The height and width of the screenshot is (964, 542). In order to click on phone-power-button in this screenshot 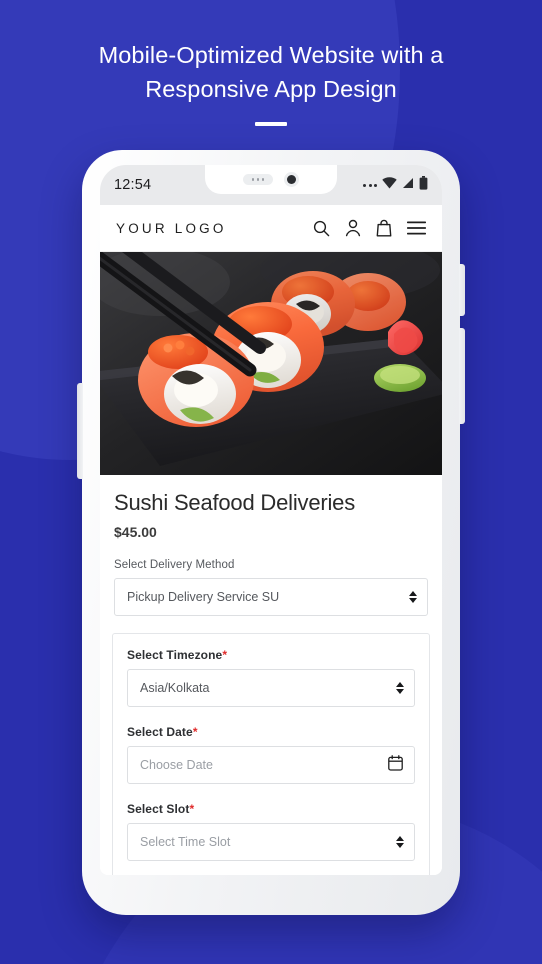, I will do `click(80, 431)`.